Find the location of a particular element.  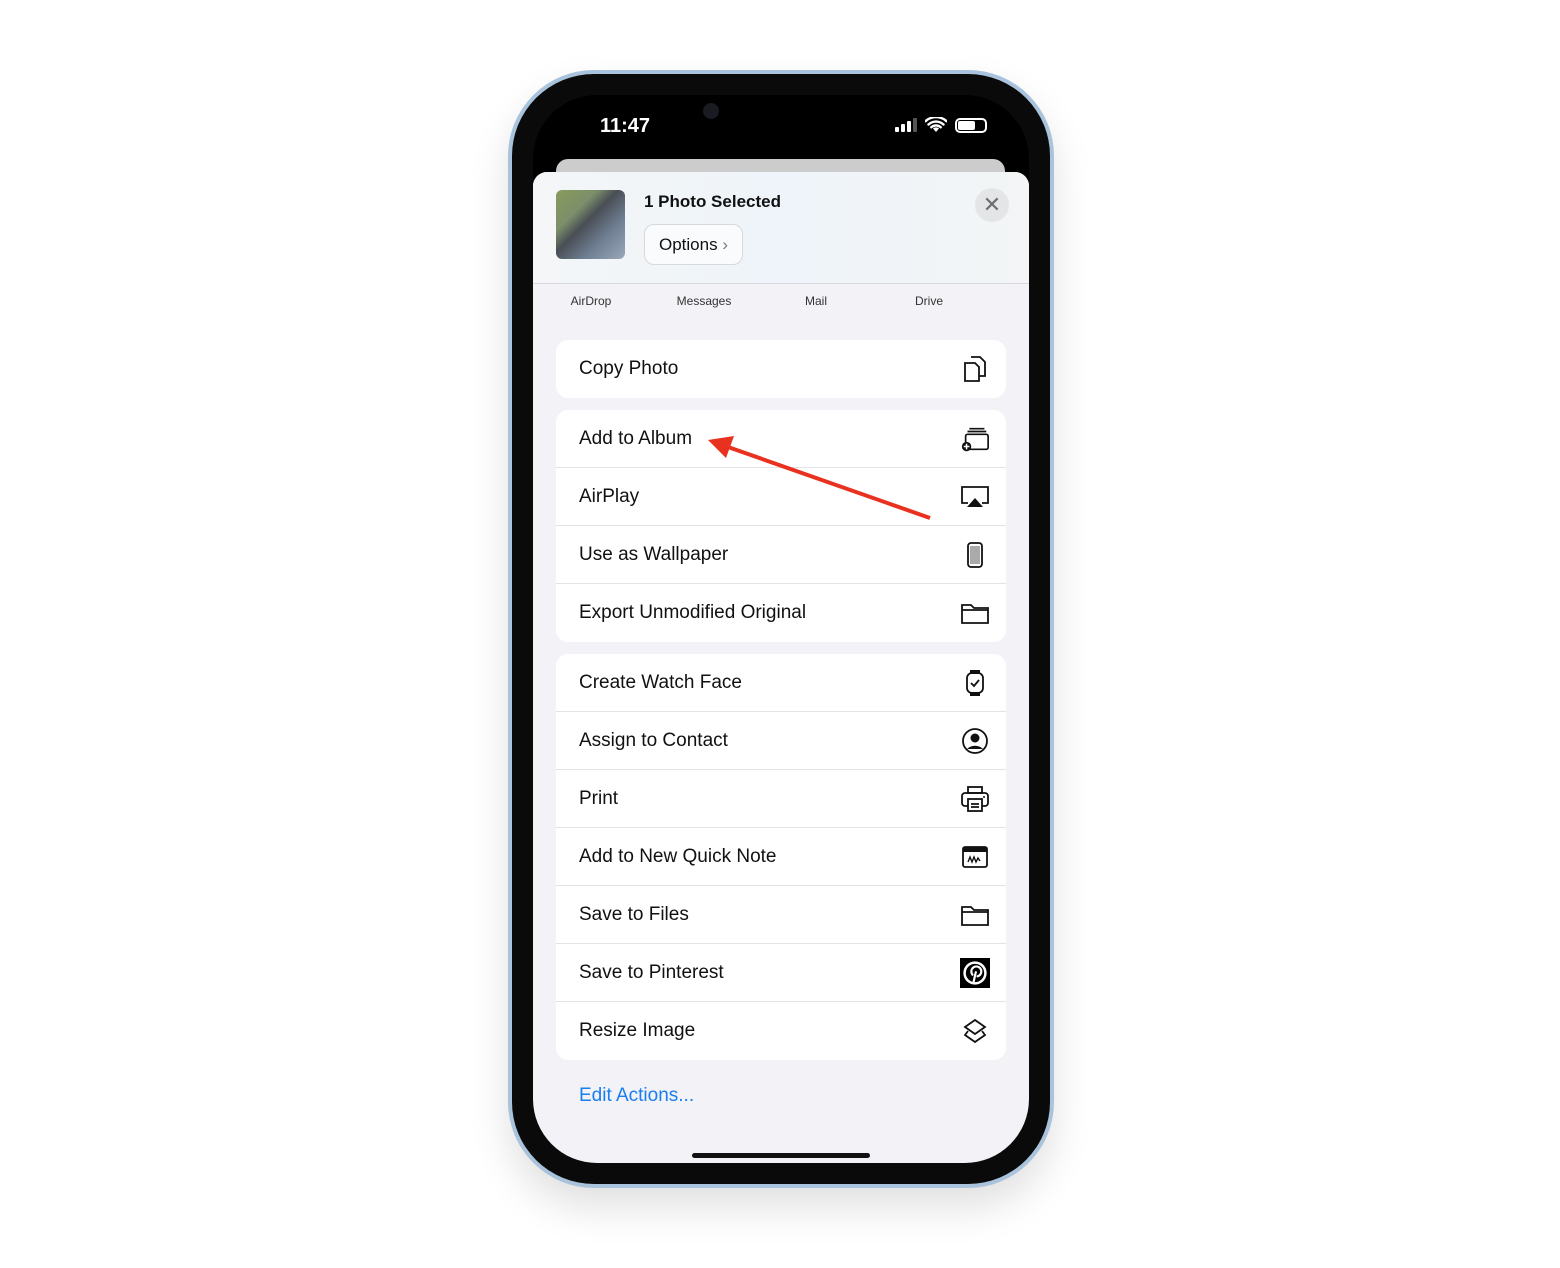

annotation-arrow is located at coordinates (819, 478).